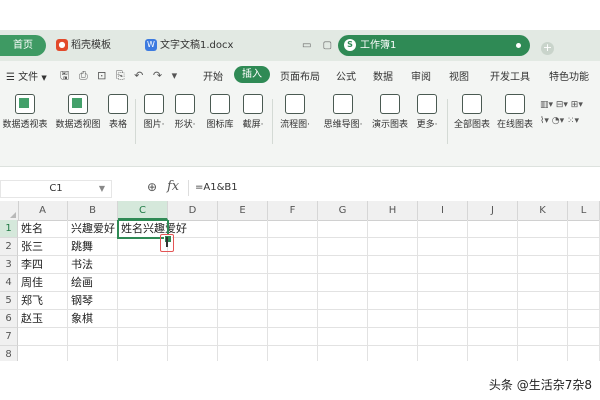 This screenshot has height=400, width=600. I want to click on menu-review: 审阅, so click(421, 75).